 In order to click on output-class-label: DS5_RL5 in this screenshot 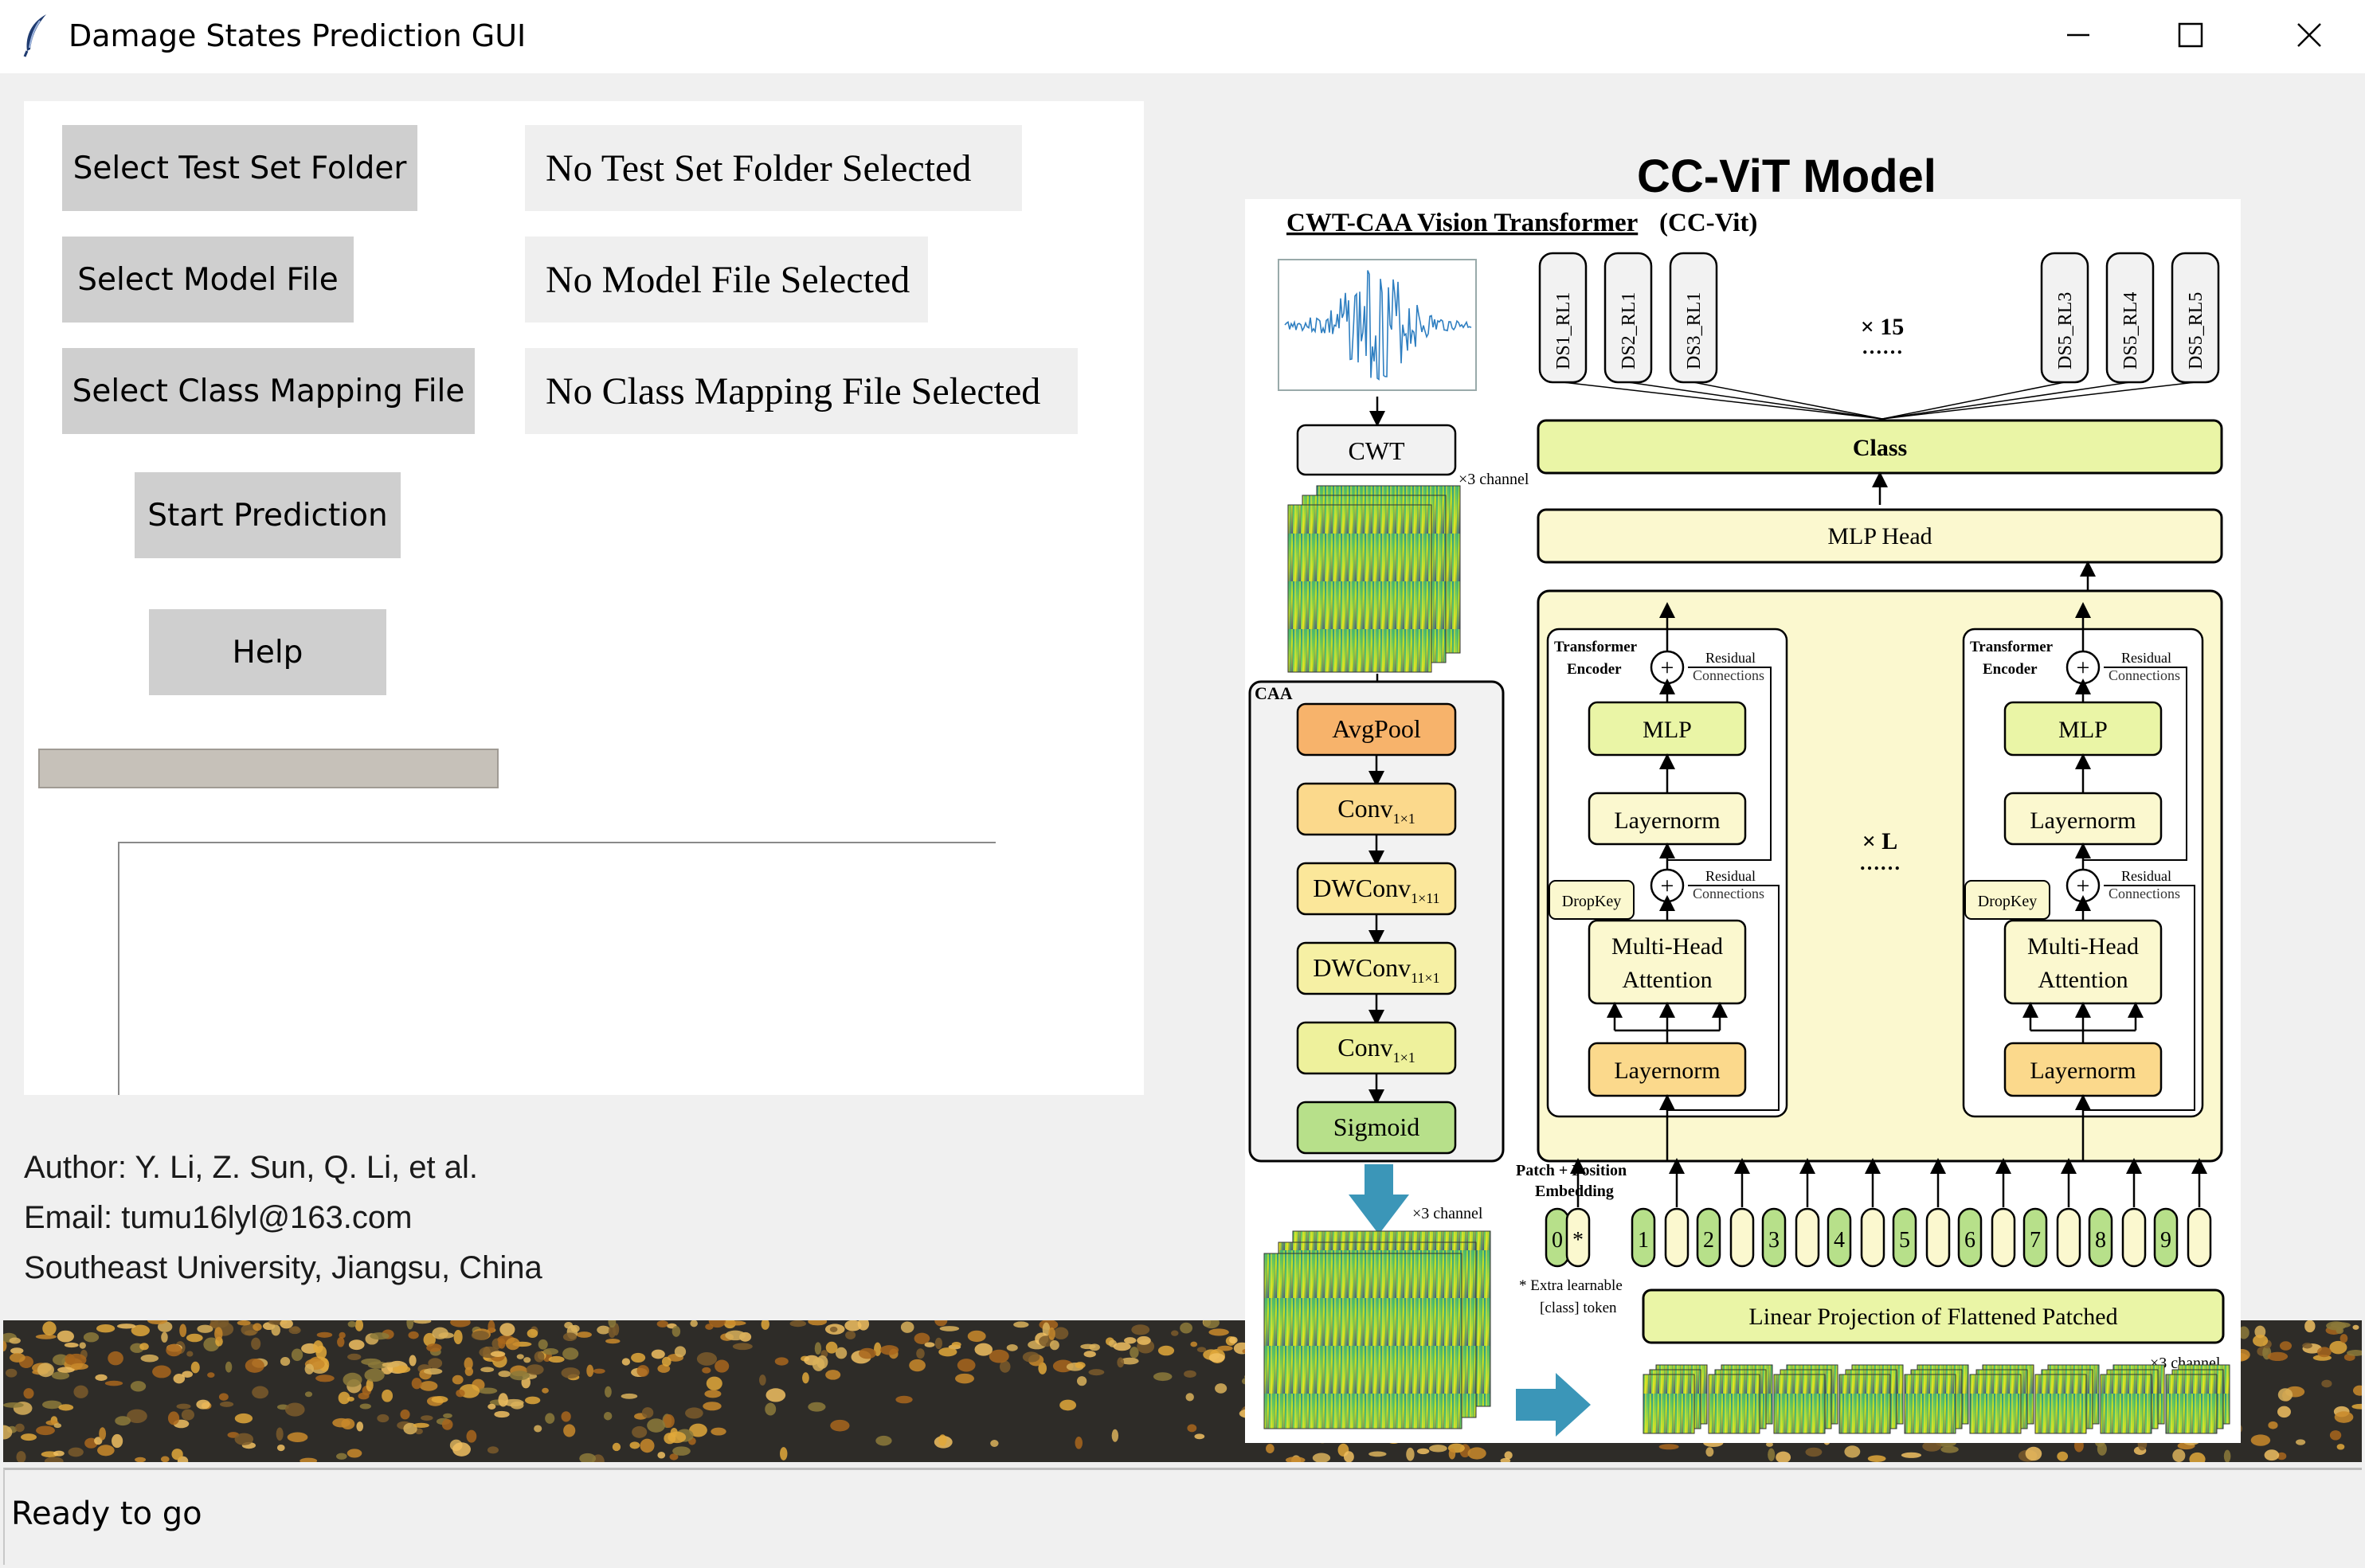, I will do `click(2196, 331)`.